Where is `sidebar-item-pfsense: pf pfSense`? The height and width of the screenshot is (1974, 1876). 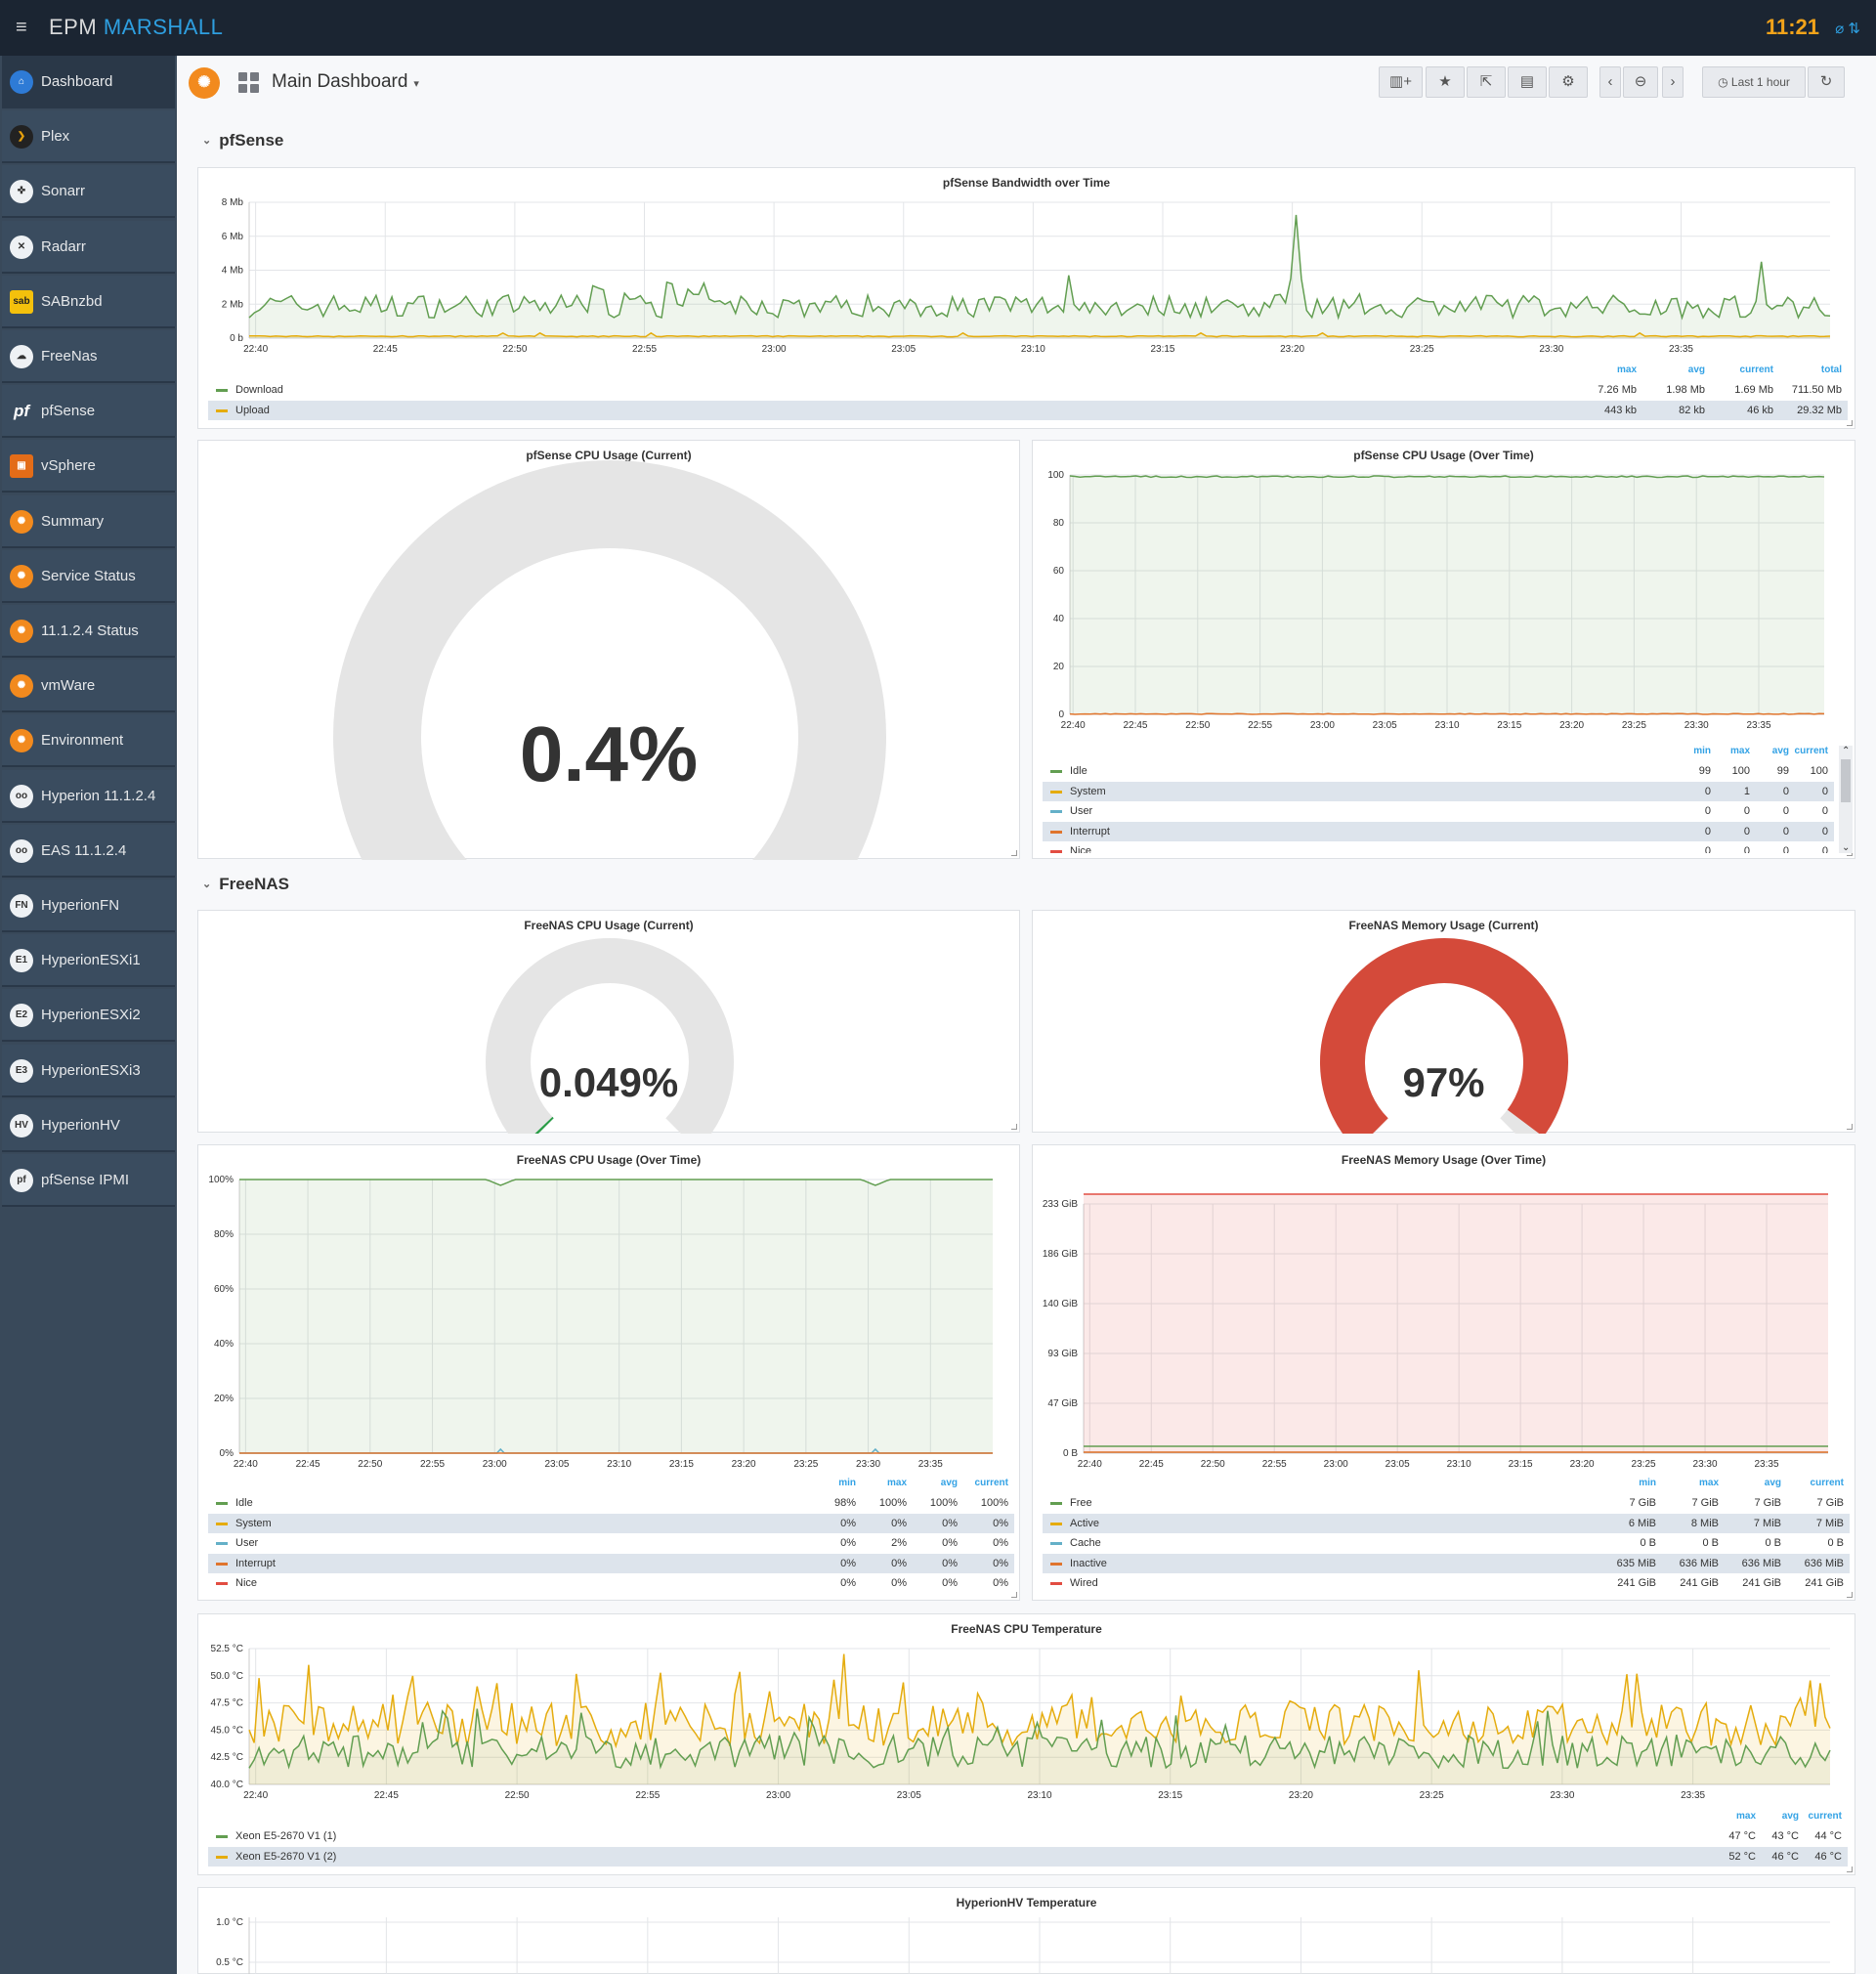
sidebar-item-pfsense: pf pfSense is located at coordinates (88, 412).